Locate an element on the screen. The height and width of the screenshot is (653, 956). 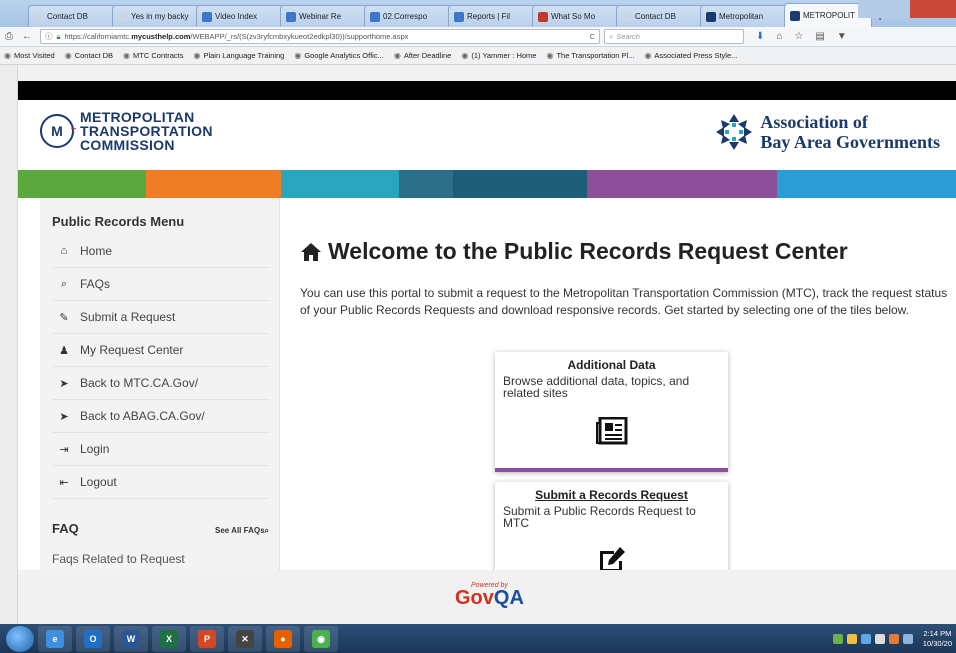
sidebar-item-logout: ⇤ Logout is located at coordinates (160, 482).